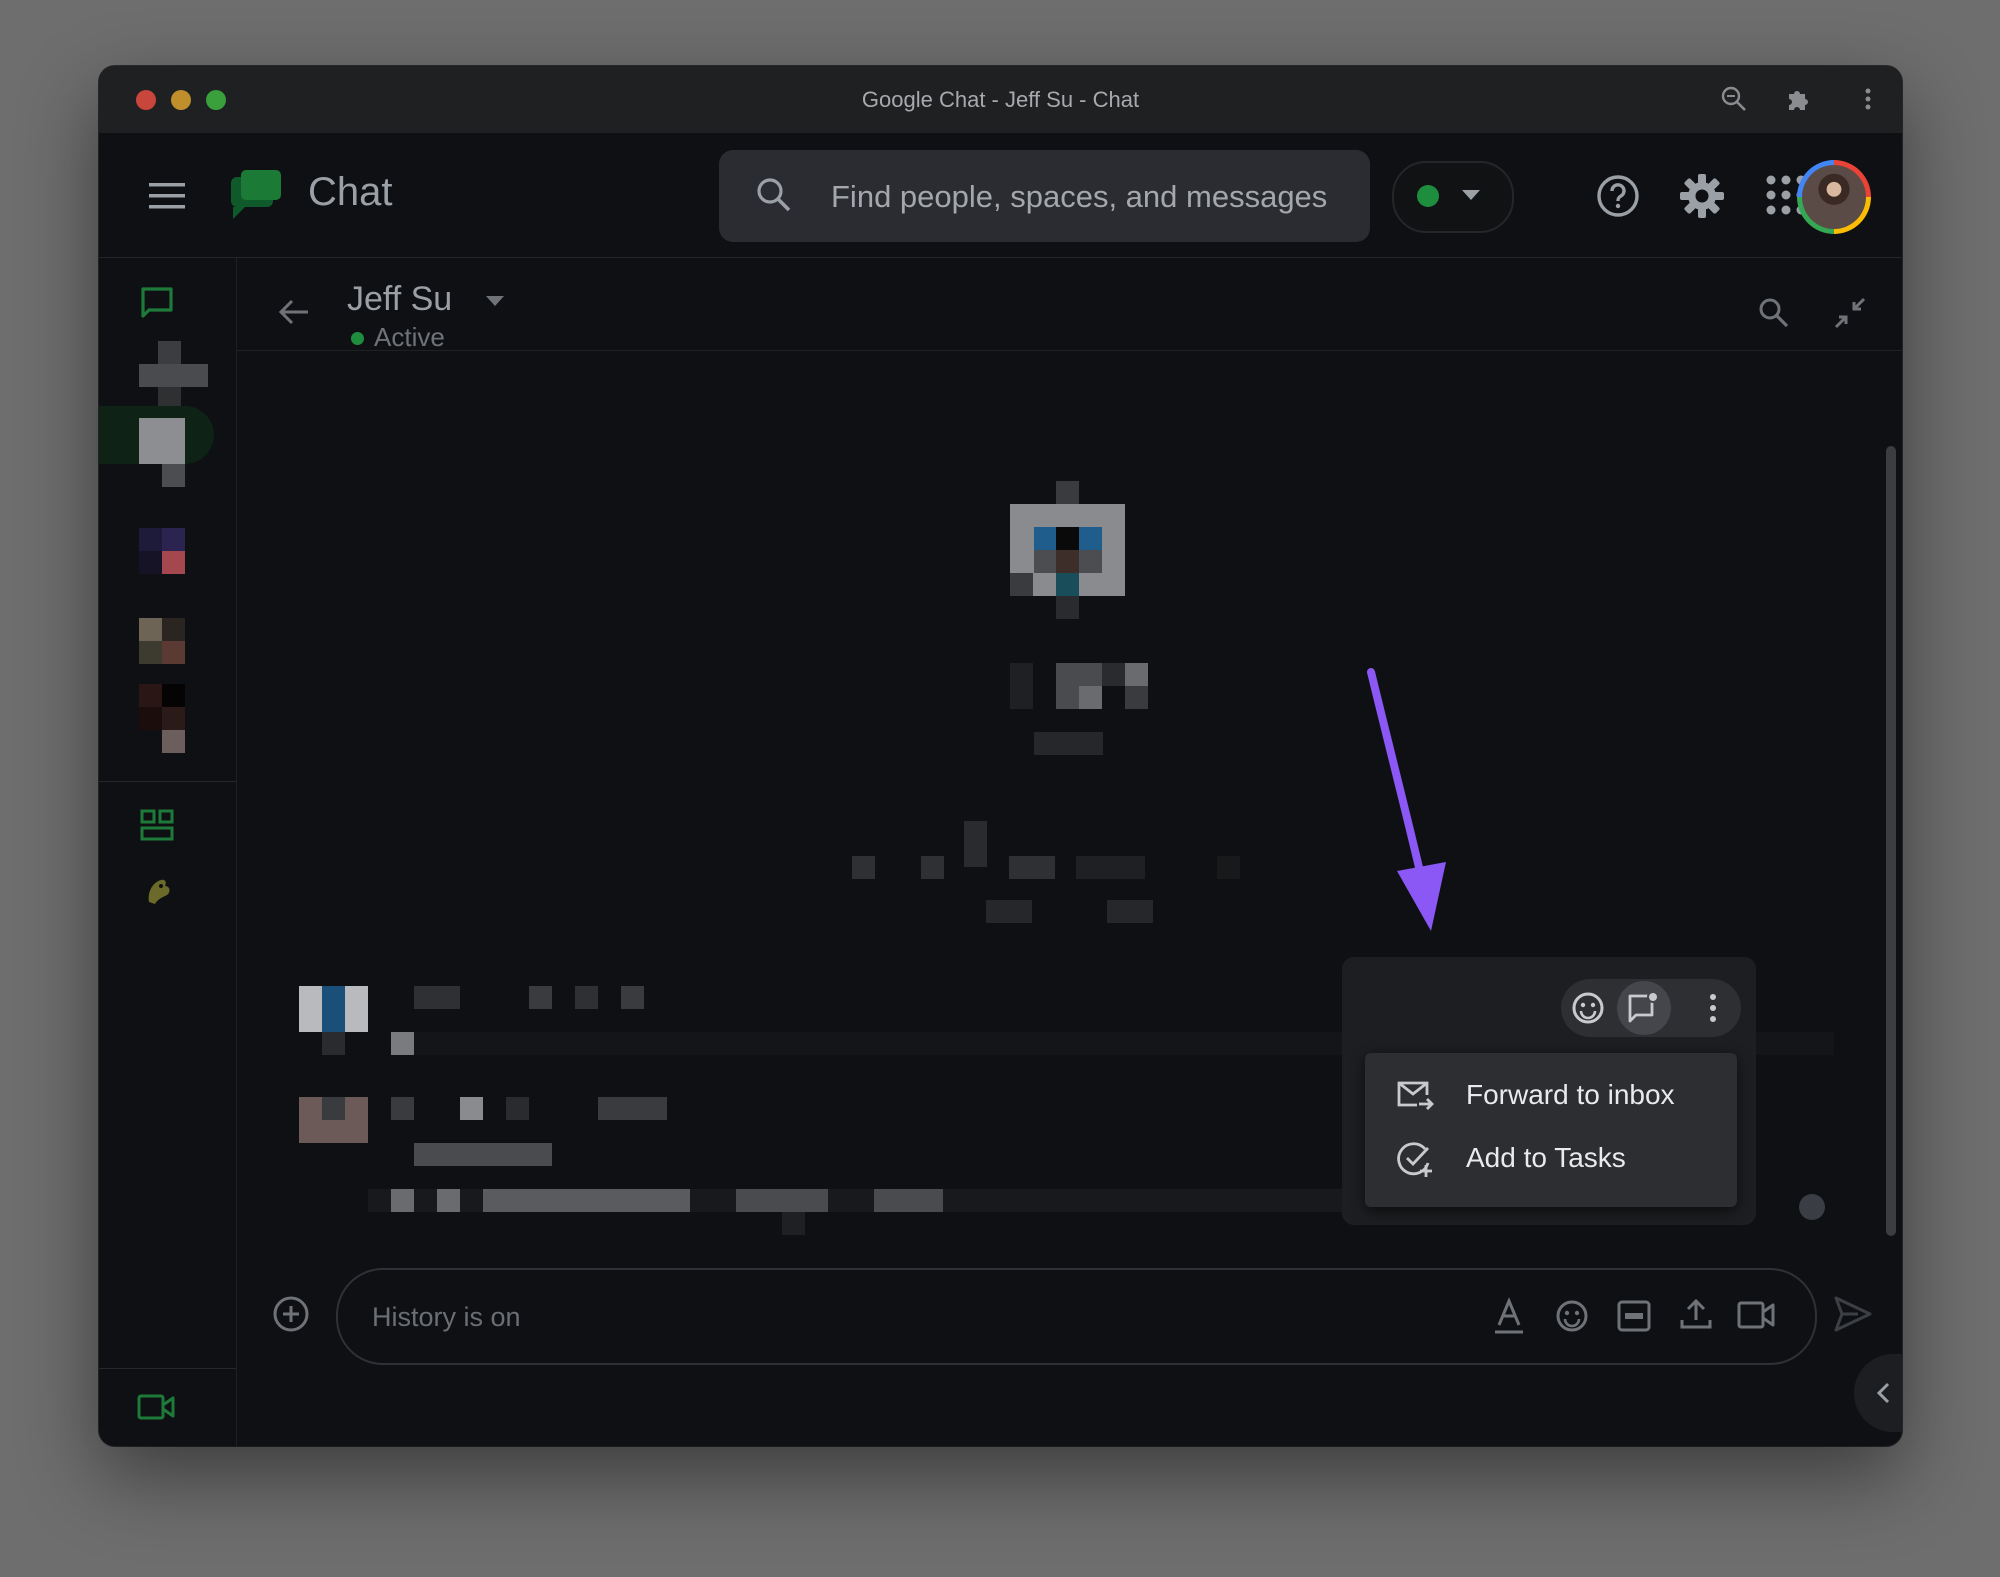  I want to click on presence-status: Active, so click(409, 337).